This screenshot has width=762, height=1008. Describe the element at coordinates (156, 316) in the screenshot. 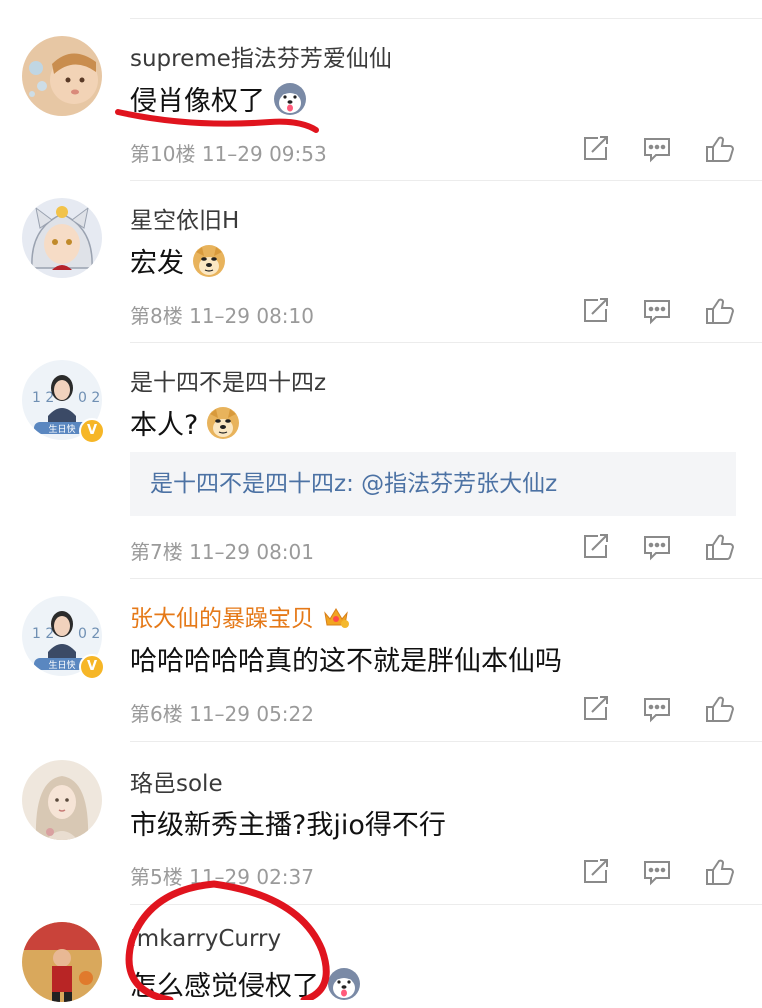

I see `floor-number: 第8楼` at that location.